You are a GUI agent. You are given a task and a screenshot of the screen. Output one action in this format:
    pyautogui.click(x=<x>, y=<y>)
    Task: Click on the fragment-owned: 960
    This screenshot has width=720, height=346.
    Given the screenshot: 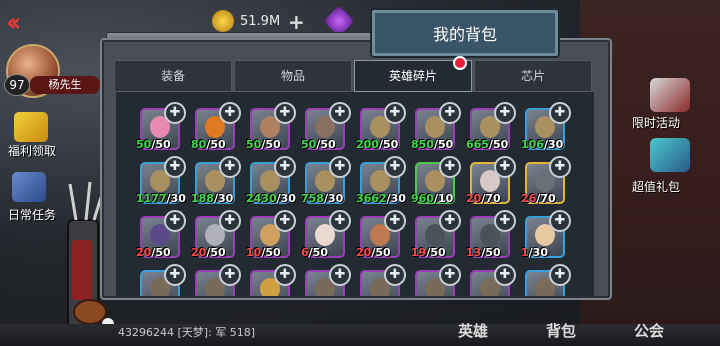 What is the action you would take?
    pyautogui.click(x=422, y=198)
    